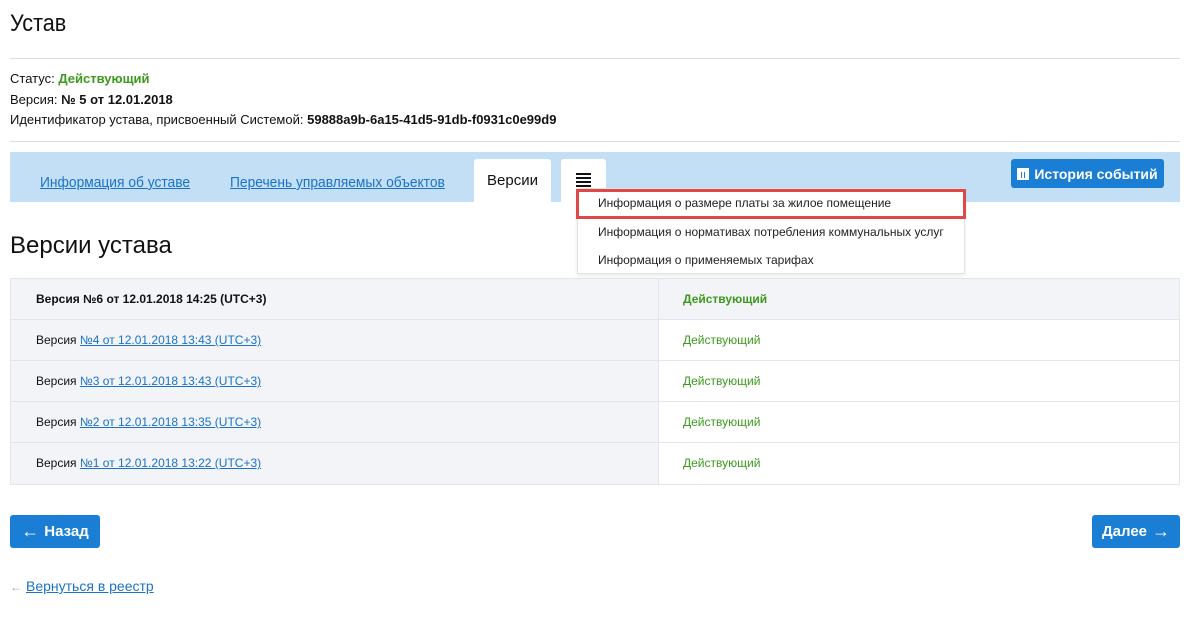 The height and width of the screenshot is (619, 1194). Describe the element at coordinates (115, 182) in the screenshot. I see `tab-charter-info: Информация об уставе` at that location.